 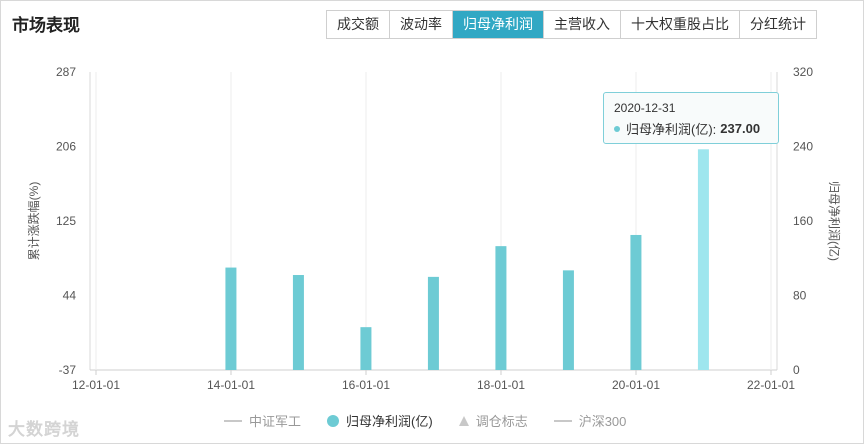 I want to click on y-right-tick-label: 160, so click(x=803, y=221).